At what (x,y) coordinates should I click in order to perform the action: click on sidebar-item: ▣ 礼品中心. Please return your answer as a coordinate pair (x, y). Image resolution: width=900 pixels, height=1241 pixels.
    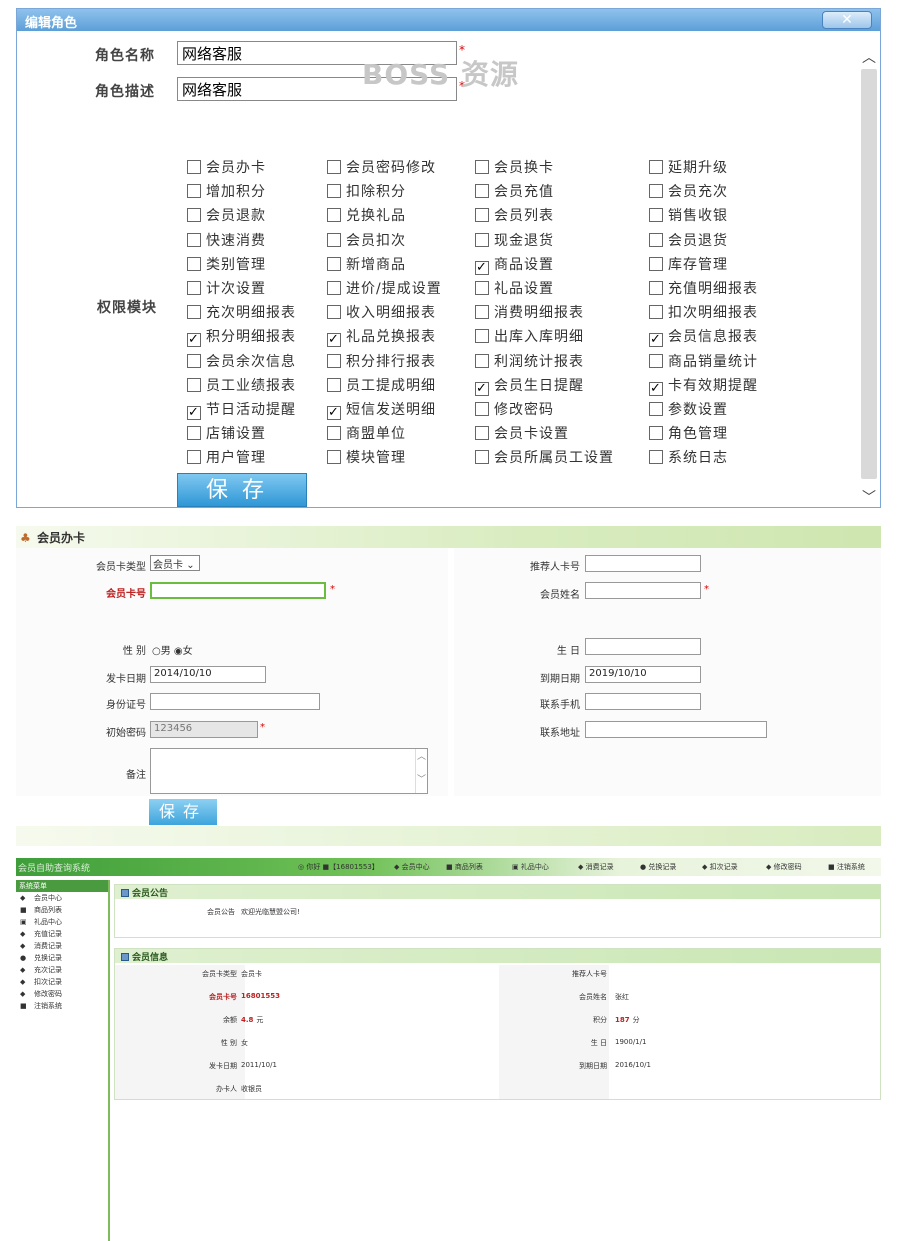
    Looking at the image, I should click on (62, 922).